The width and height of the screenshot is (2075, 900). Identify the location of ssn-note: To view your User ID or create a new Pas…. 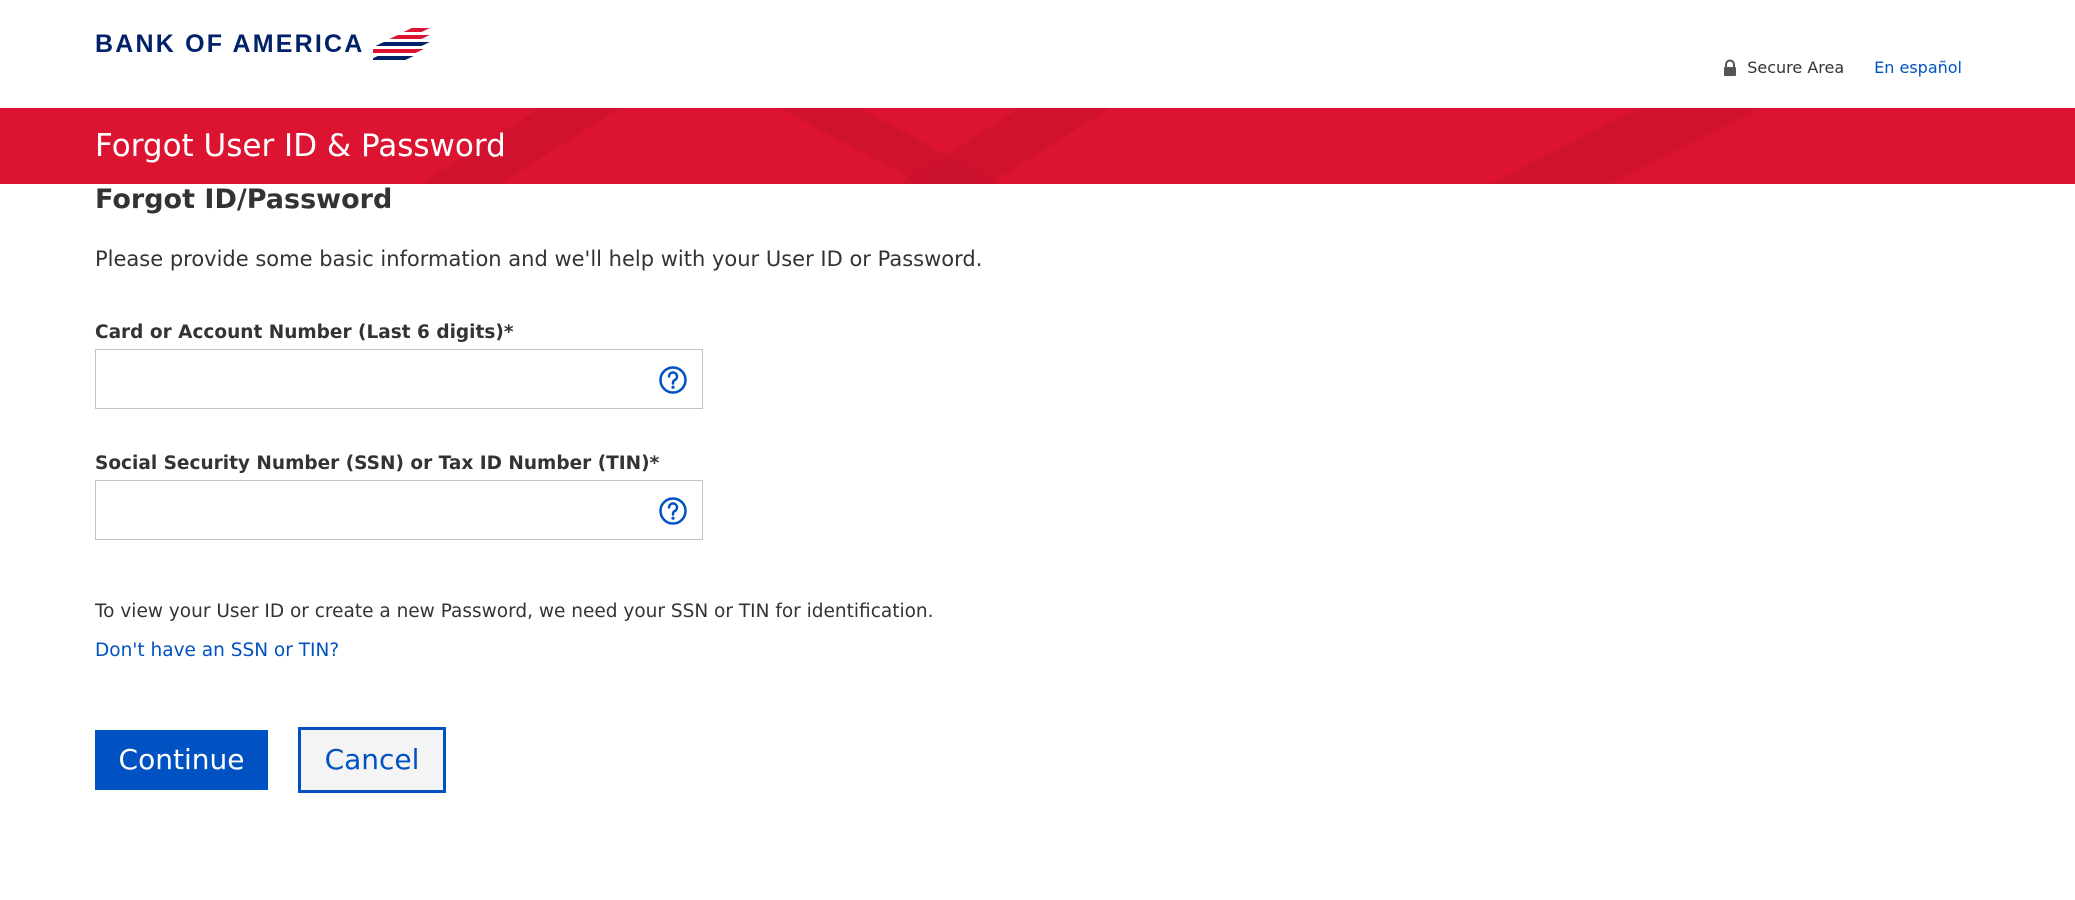
(514, 611).